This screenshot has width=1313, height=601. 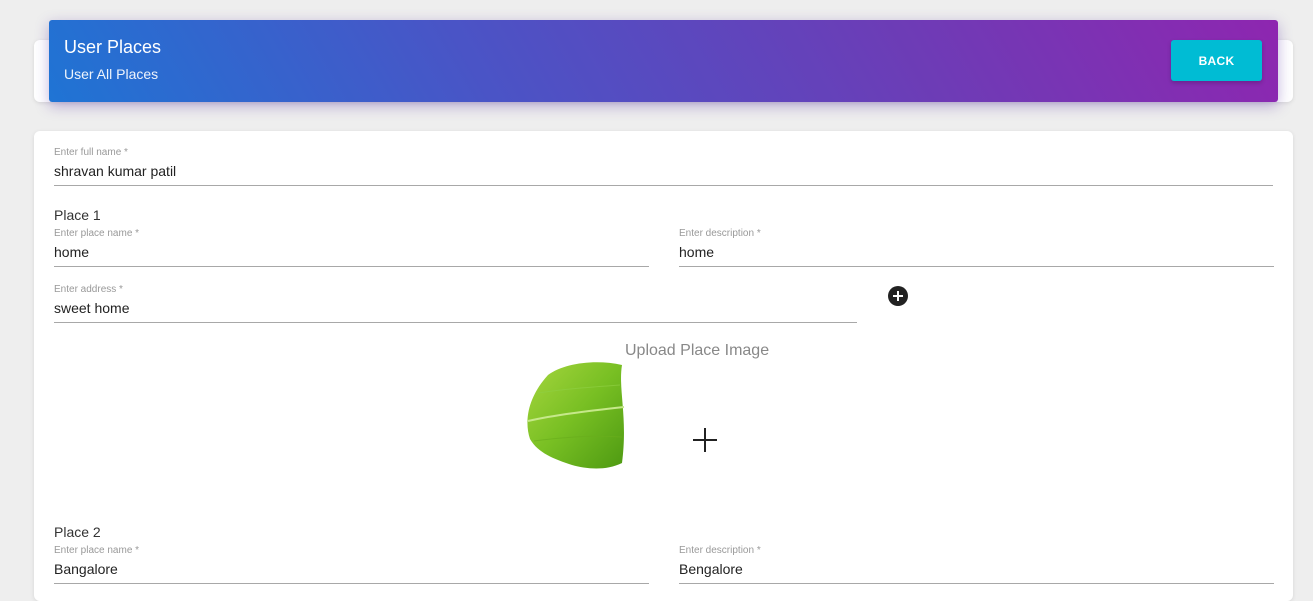 I want to click on full-name-input, so click(x=663, y=172).